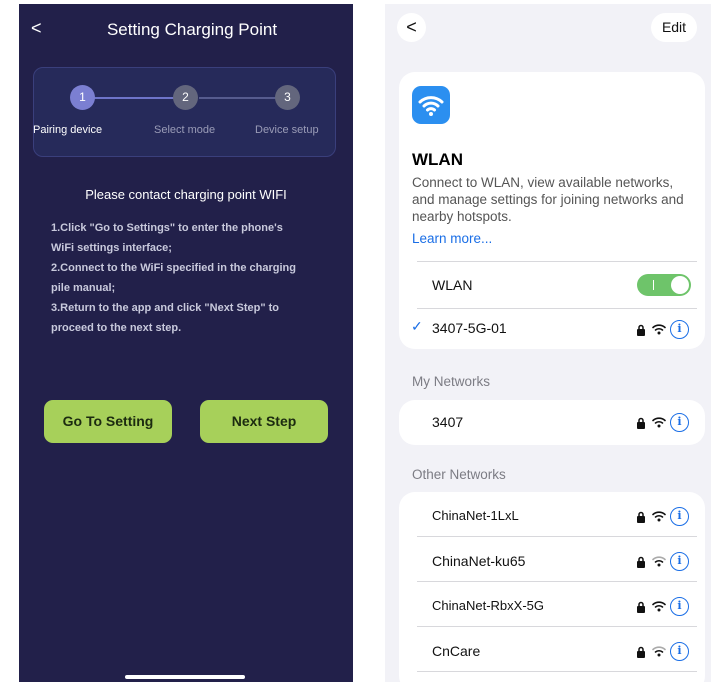 The height and width of the screenshot is (682, 711). I want to click on toggle-on-mark, so click(653, 285).